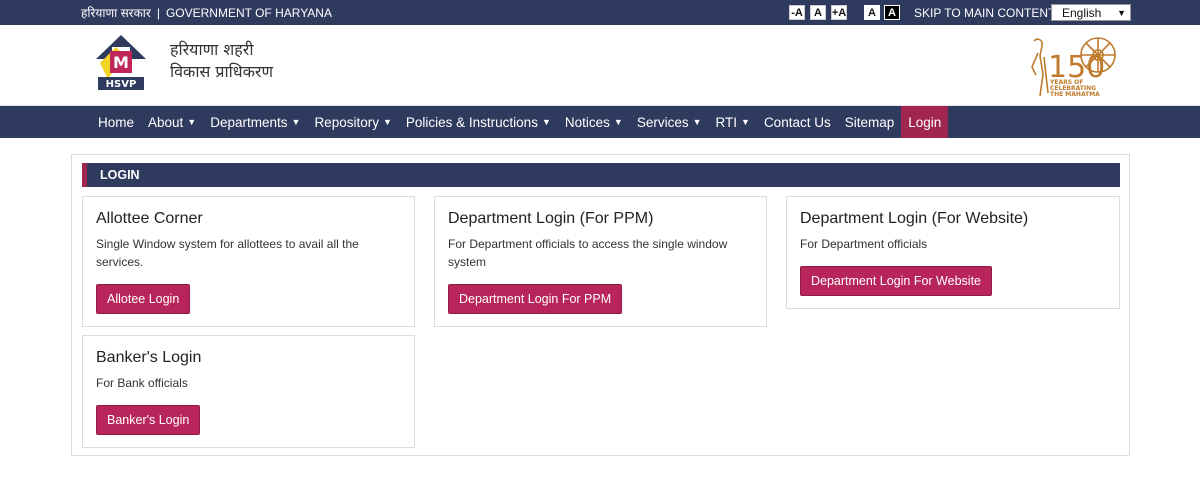 The width and height of the screenshot is (1200, 484). I want to click on card-description: For Department officials, so click(864, 244).